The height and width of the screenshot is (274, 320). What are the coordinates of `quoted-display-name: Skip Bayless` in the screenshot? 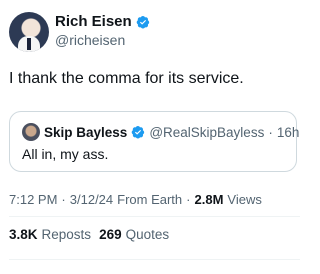 It's located at (86, 132).